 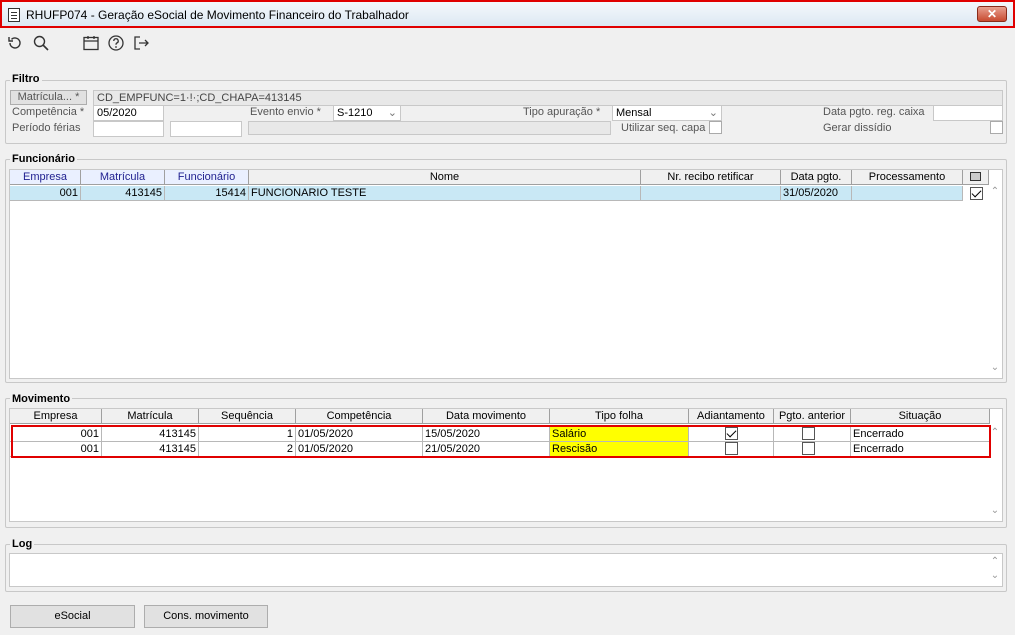 I want to click on matricula-field: CD_EMPFUNC=1·!·;CD_CHAPA=413145, so click(x=548, y=98).